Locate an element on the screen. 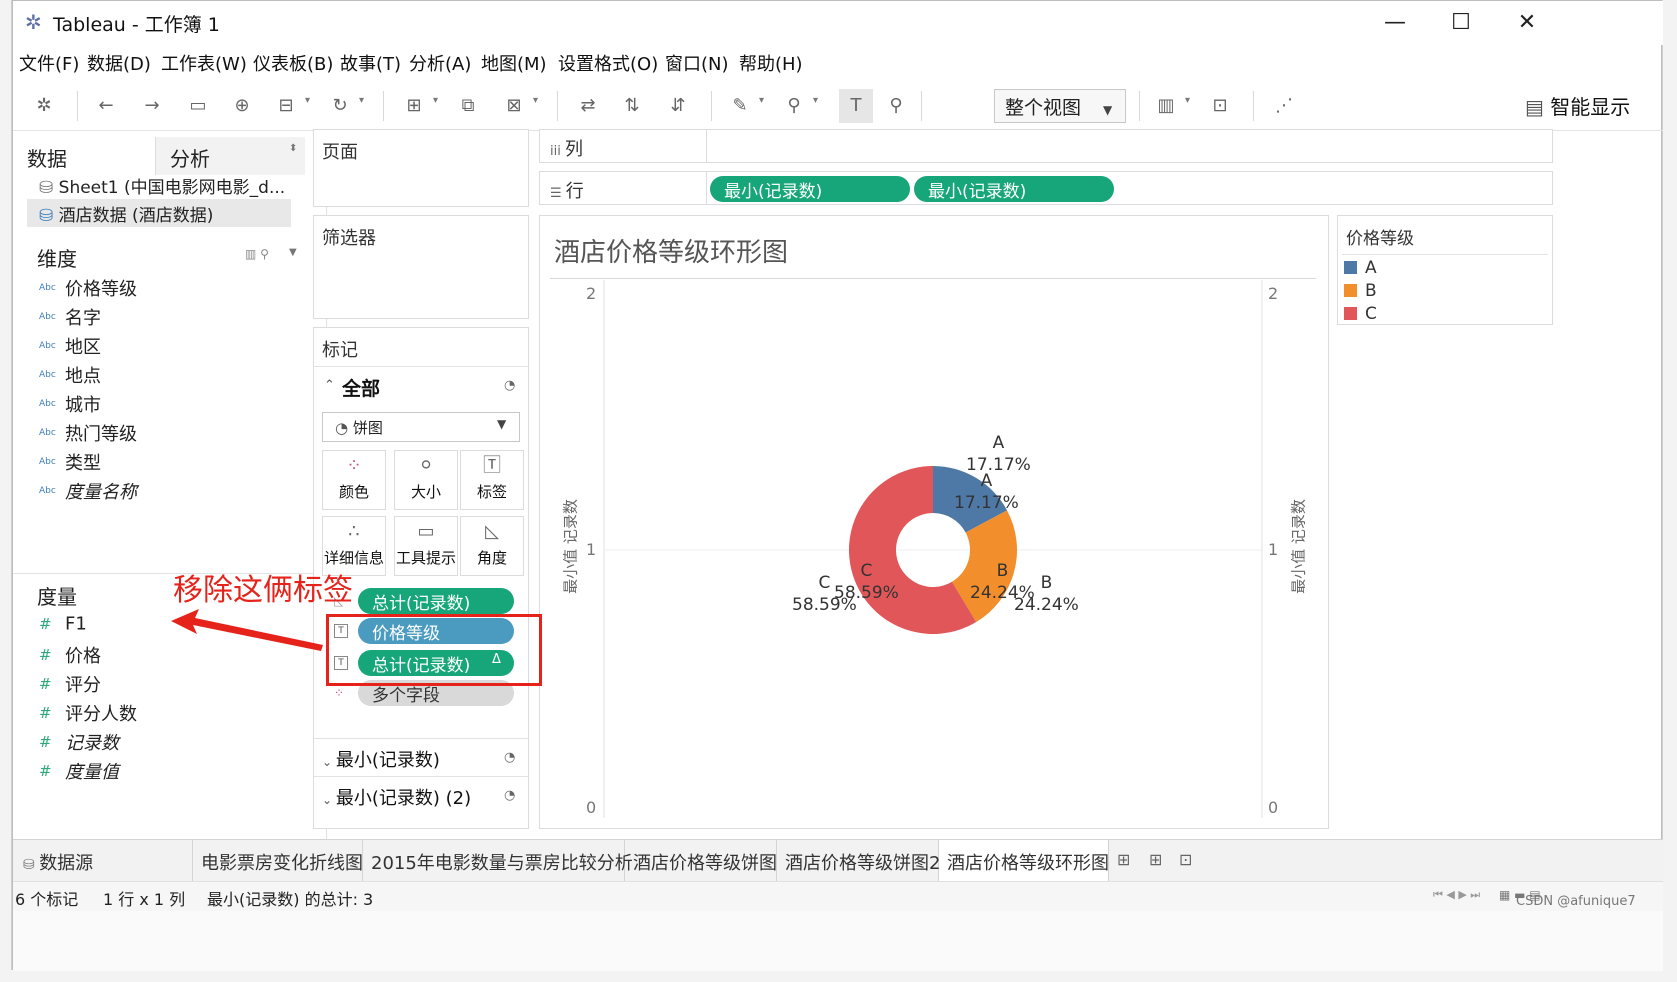 This screenshot has width=1677, height=982. field-item: # 评分 is located at coordinates (70, 685).